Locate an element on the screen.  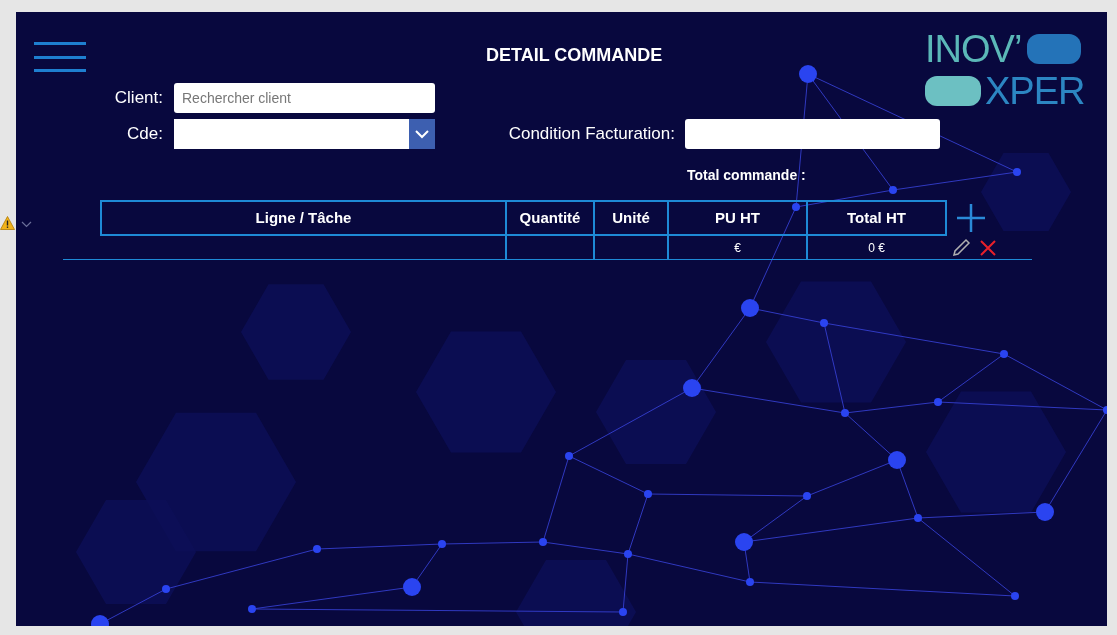
page-title: DETAIL COMMANDE is located at coordinates (574, 55).